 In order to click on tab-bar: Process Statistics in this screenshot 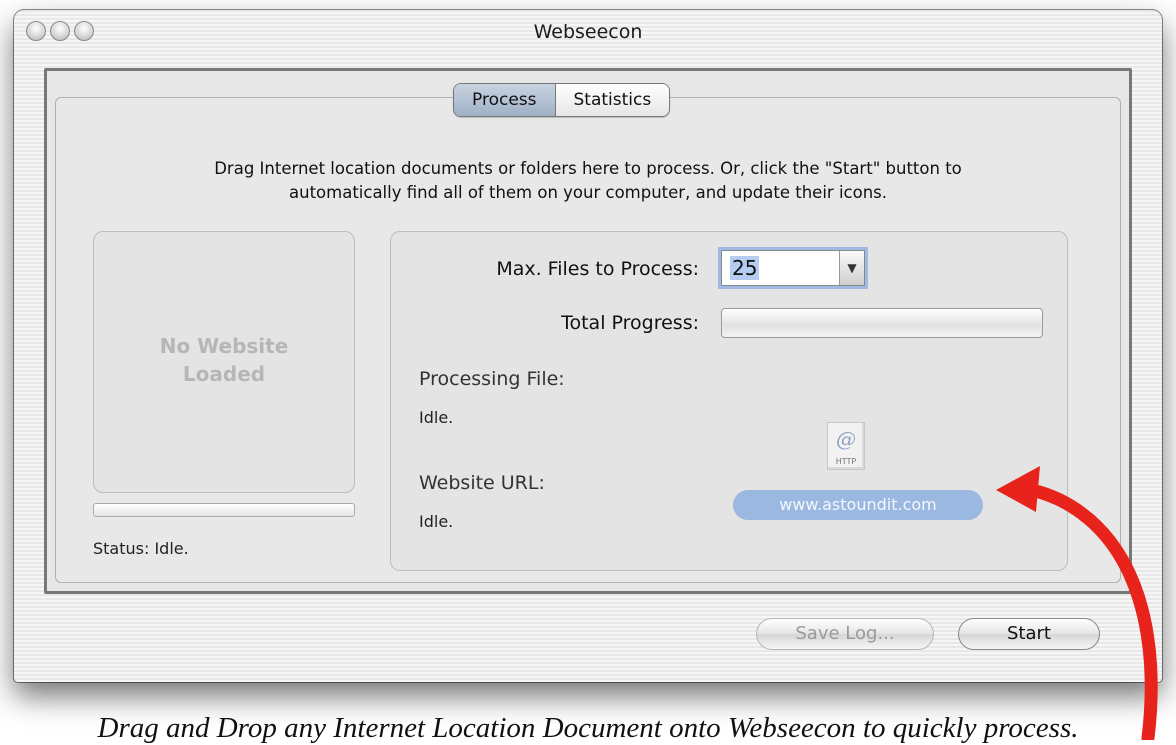, I will do `click(562, 100)`.